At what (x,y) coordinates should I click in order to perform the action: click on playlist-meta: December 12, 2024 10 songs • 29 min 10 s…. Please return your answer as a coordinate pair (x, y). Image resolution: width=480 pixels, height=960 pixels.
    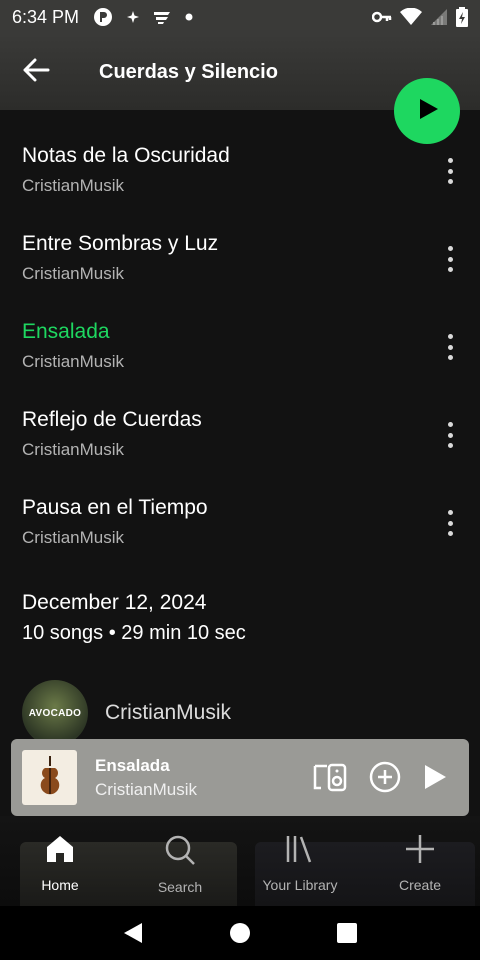
    Looking at the image, I should click on (134, 618).